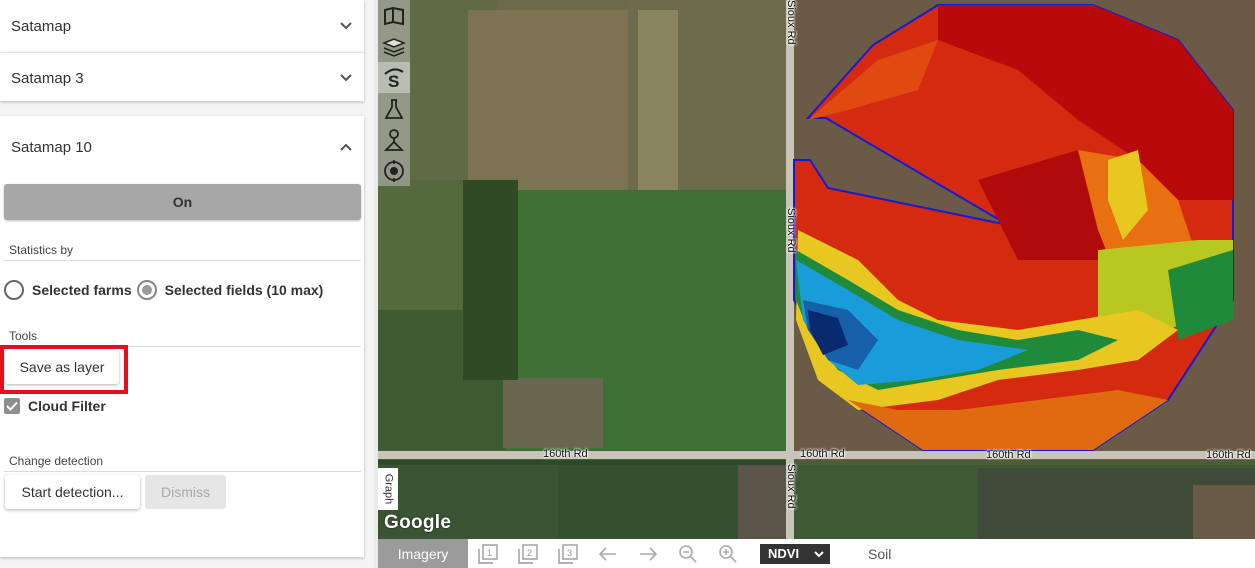  What do you see at coordinates (23, 336) in the screenshot?
I see `tools-label: Tools` at bounding box center [23, 336].